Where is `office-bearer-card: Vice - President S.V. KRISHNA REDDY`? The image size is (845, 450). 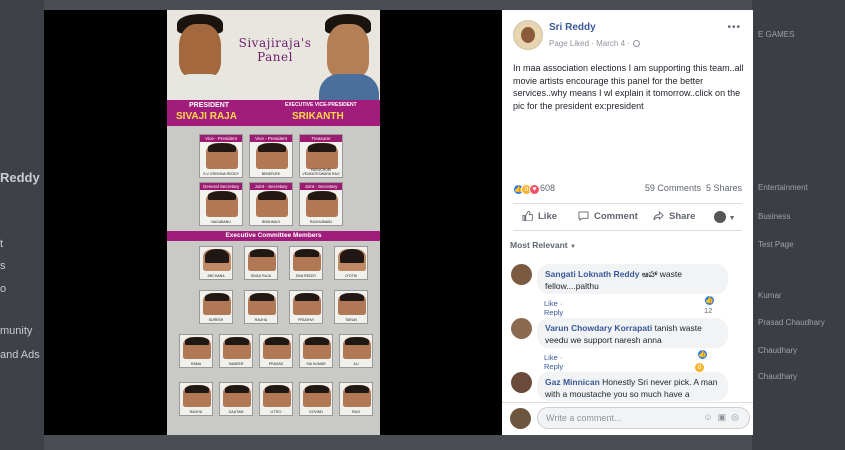 office-bearer-card: Vice - President S.V. KRISHNA REDDY is located at coordinates (221, 156).